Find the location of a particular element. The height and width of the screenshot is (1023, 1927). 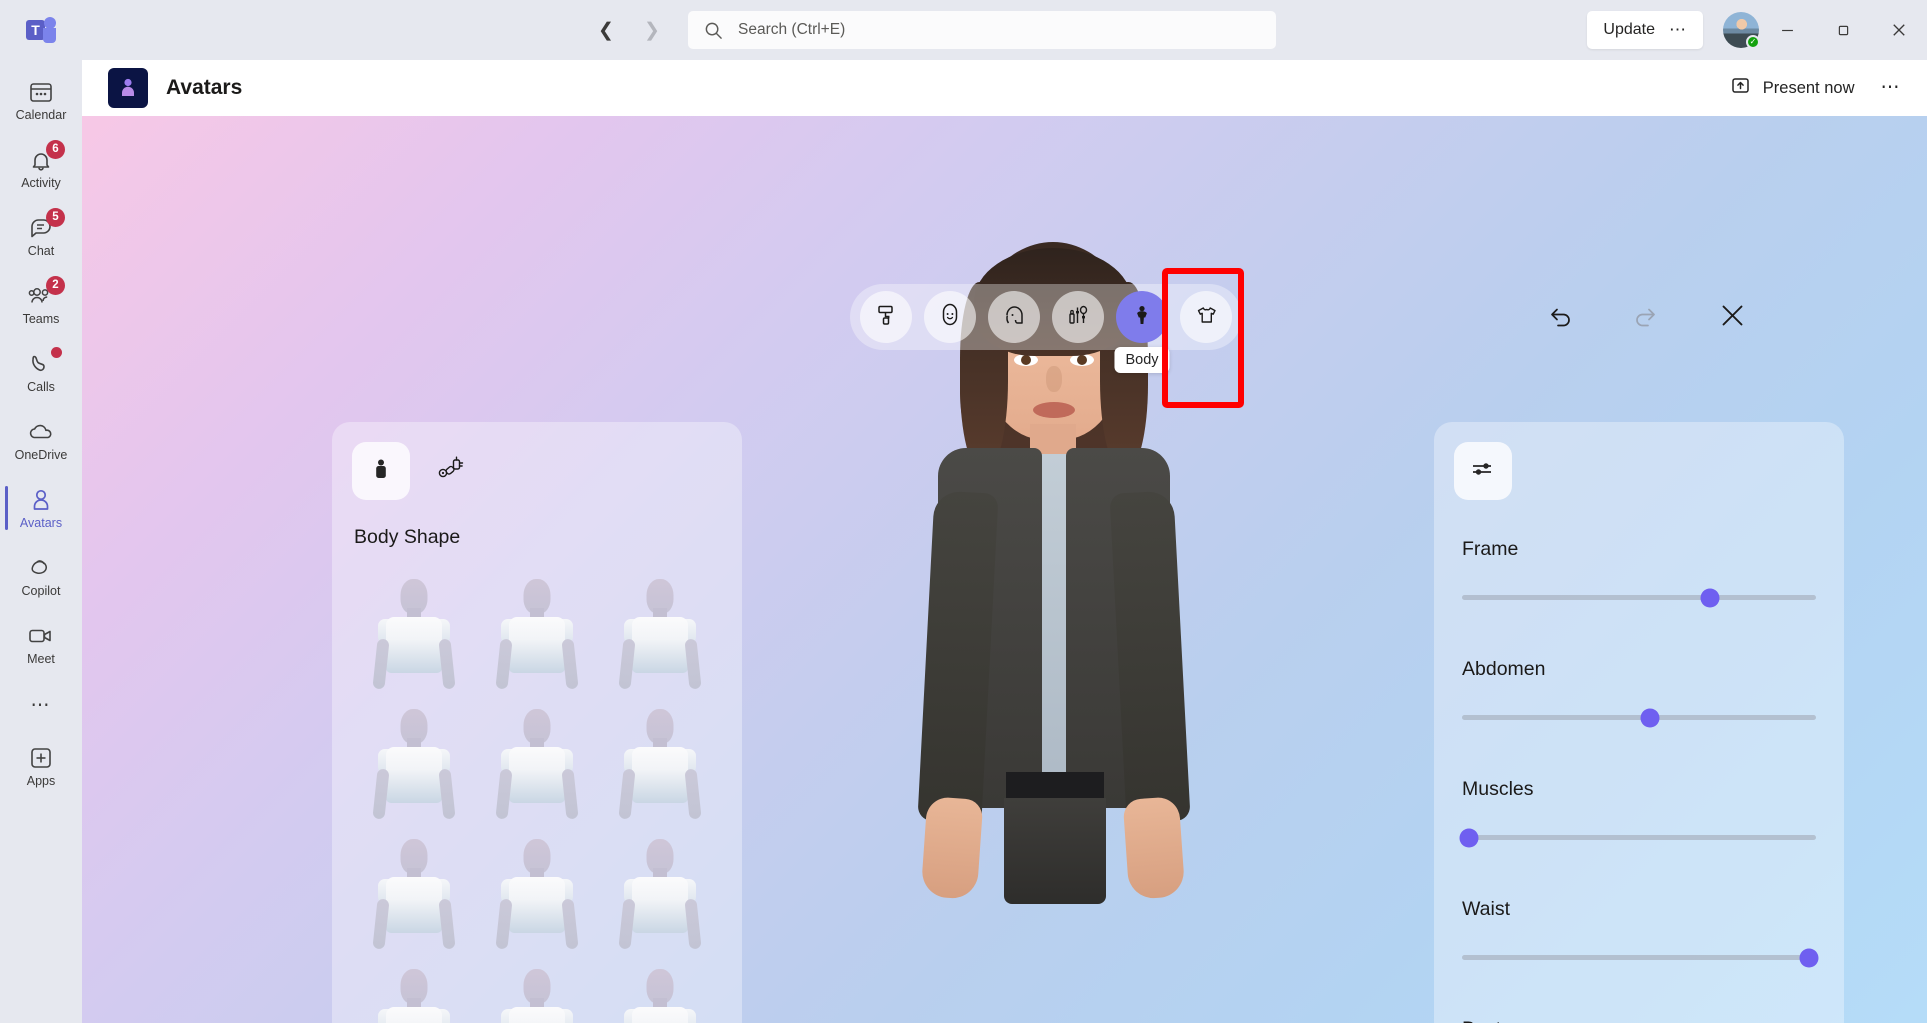

sliders-list: Frame Abdomen Muscles Waist is located at coordinates (1639, 761).